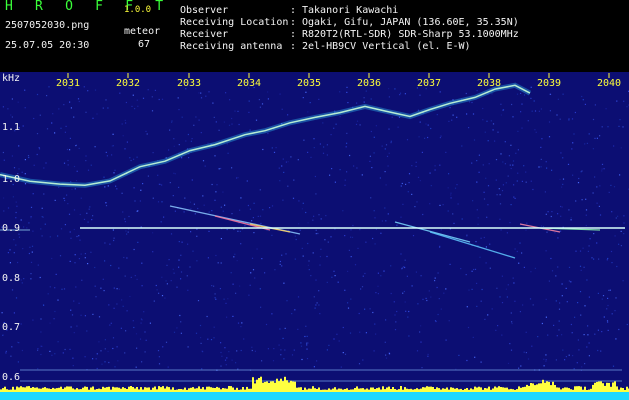  Describe the element at coordinates (11, 78) in the screenshot. I see `y-axis-unit: kHz` at that location.